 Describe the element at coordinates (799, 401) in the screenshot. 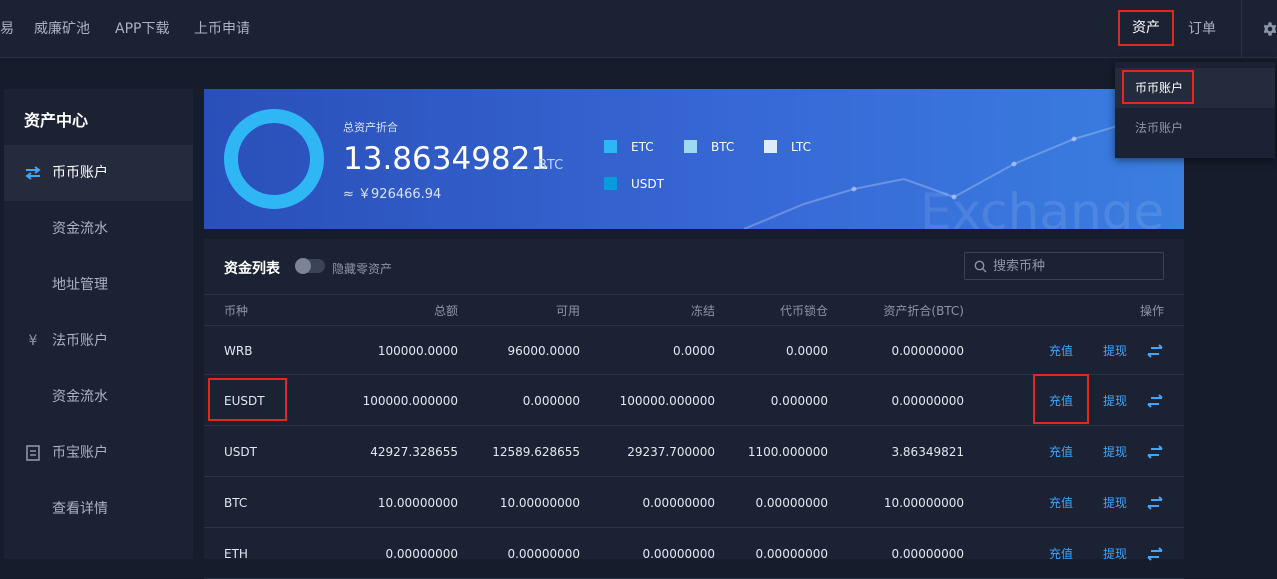

I see `cell-locked: 0.000000` at that location.